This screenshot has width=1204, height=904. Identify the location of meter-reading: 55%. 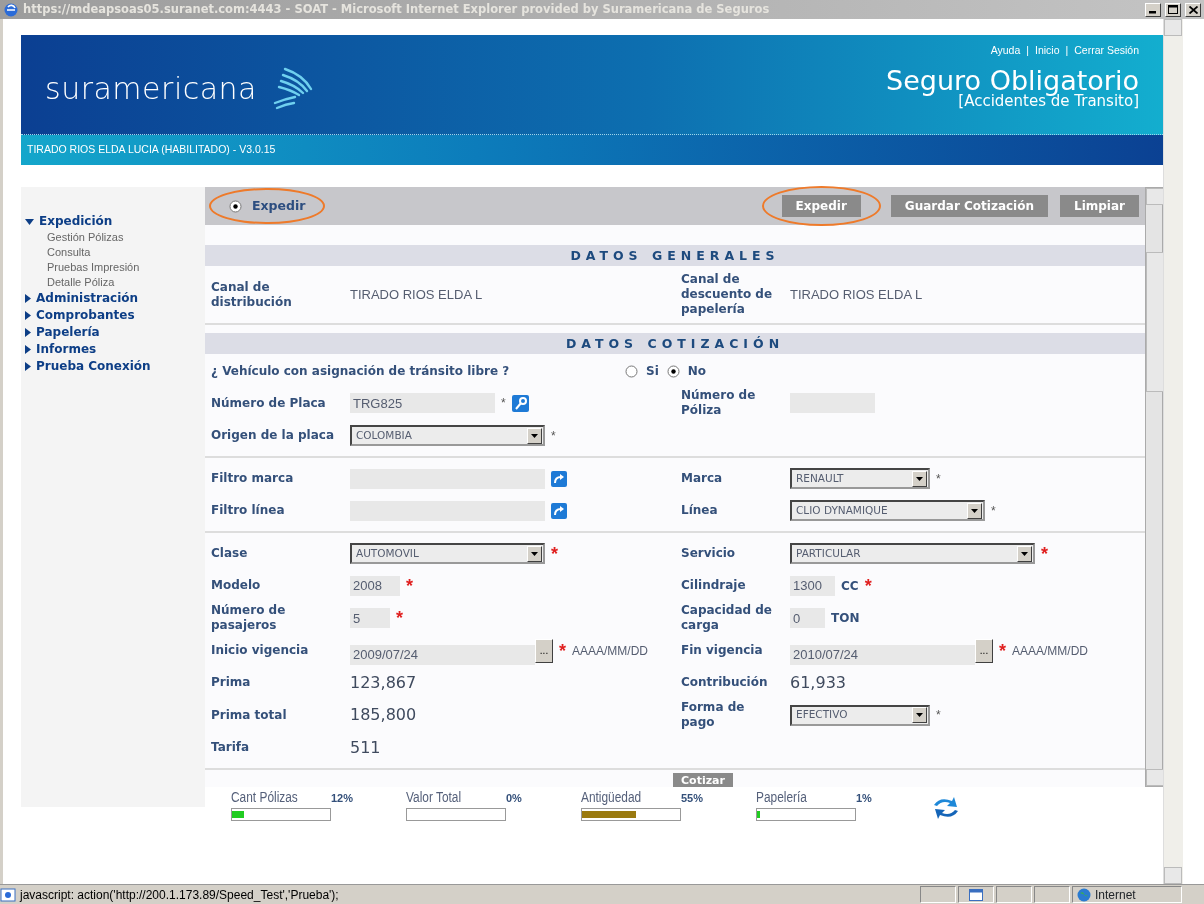
(692, 798).